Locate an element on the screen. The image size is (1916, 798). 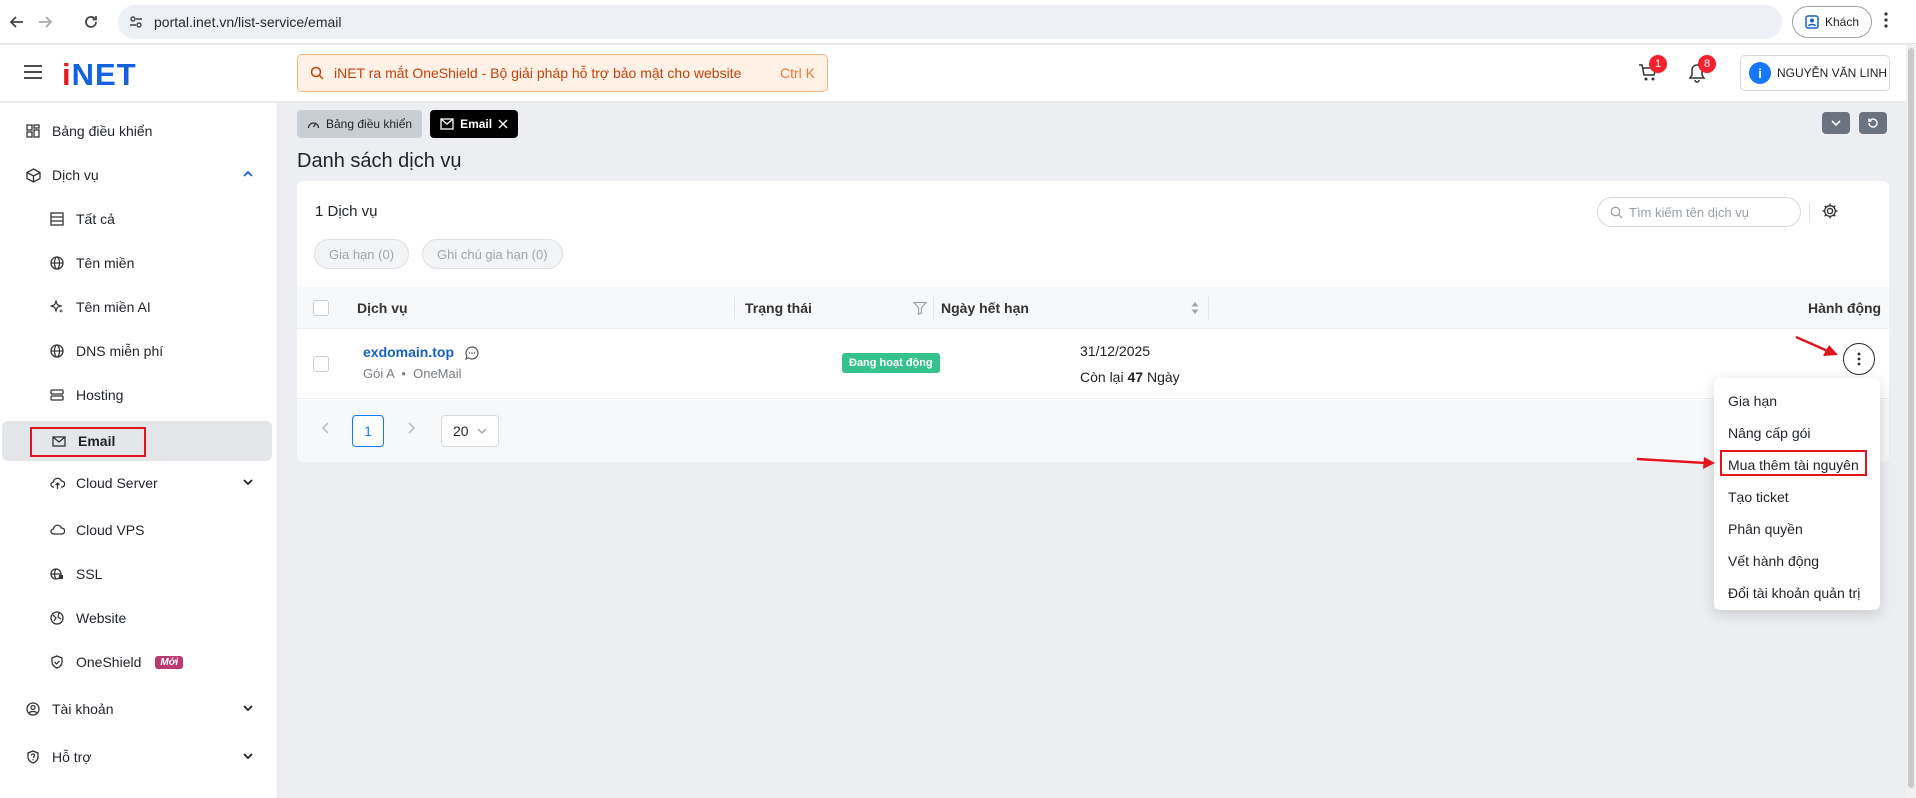
row-actions-button is located at coordinates (1859, 359).